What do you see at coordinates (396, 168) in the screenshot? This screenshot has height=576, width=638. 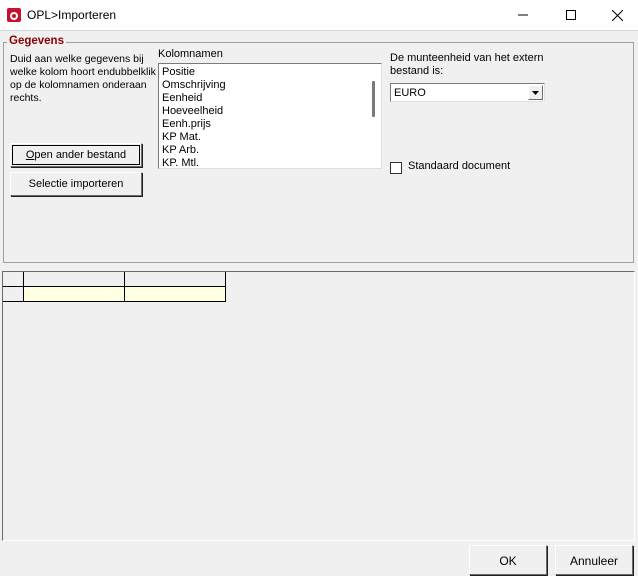 I see `standard-document-checkbox` at bounding box center [396, 168].